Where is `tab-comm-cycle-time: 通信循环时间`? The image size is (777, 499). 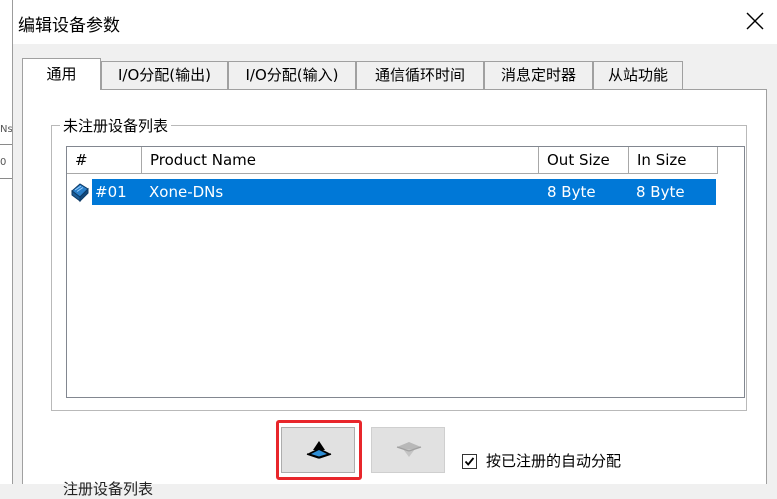 tab-comm-cycle-time: 通信循环时间 is located at coordinates (420, 75).